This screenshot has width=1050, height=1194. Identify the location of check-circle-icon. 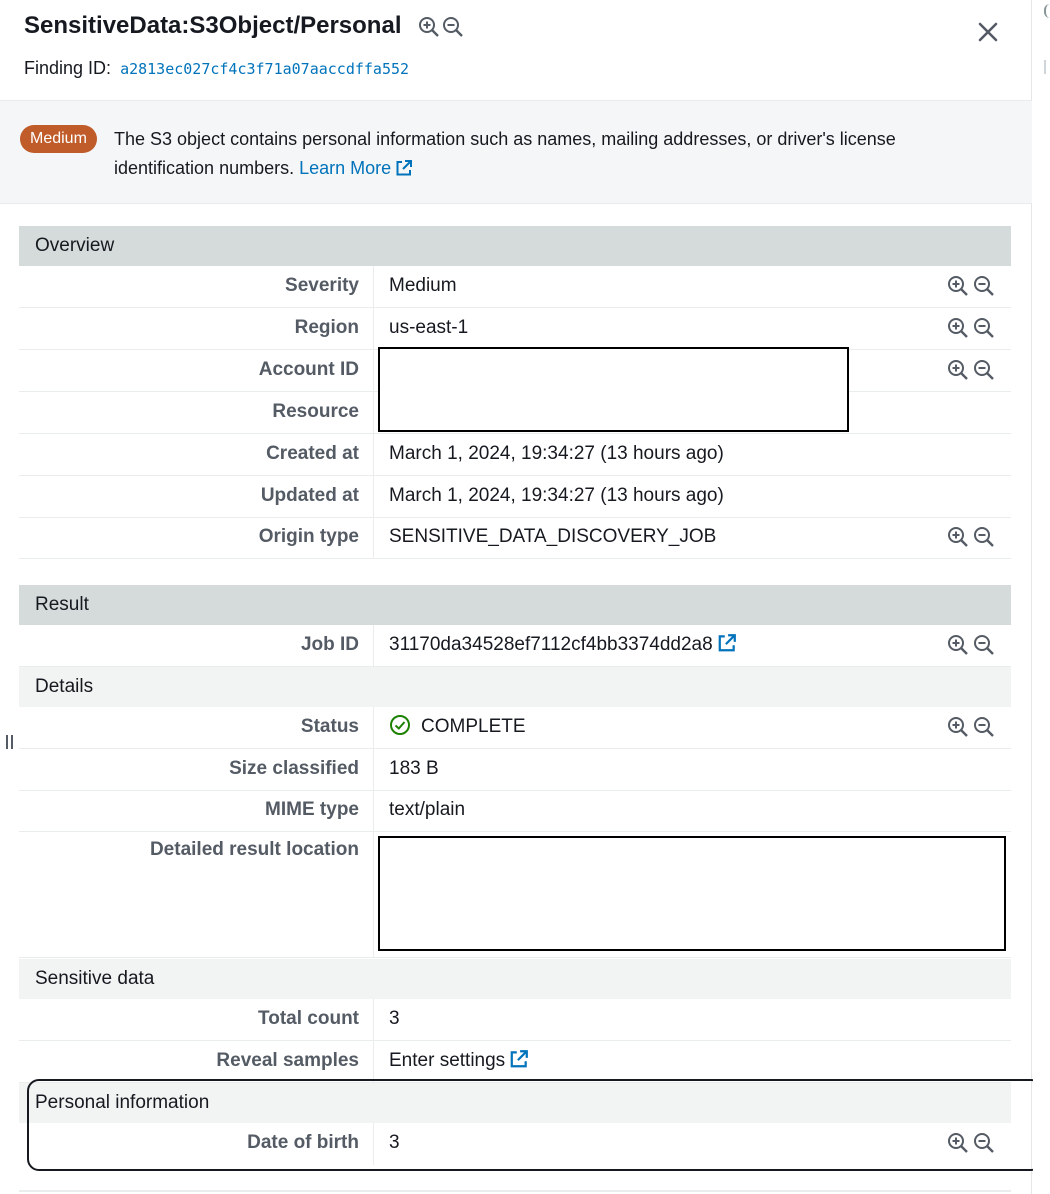
(400, 725).